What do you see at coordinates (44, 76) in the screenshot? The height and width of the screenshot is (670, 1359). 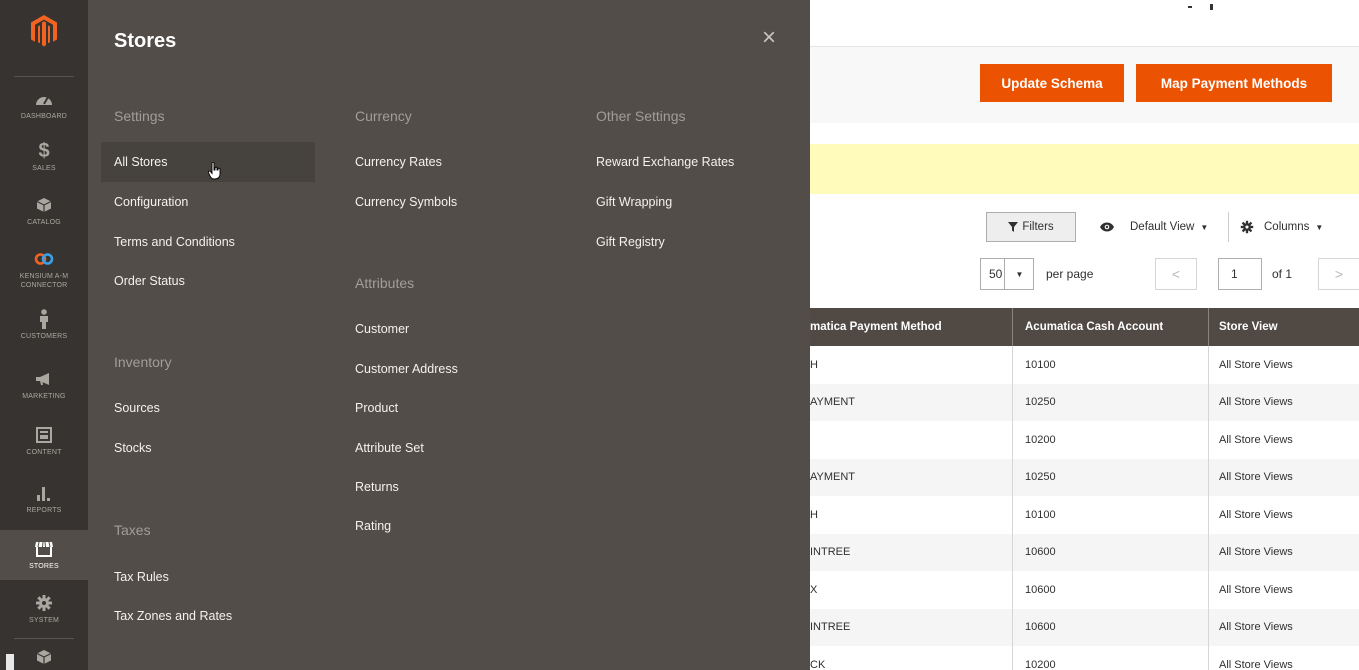 I see `logo-divider` at bounding box center [44, 76].